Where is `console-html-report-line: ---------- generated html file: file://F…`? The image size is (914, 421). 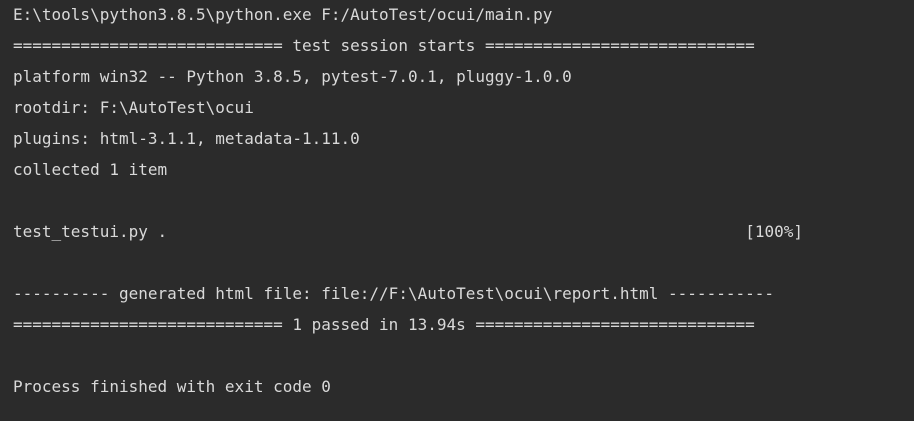
console-html-report-line: ---------- generated html file: file://F… is located at coordinates (393, 293).